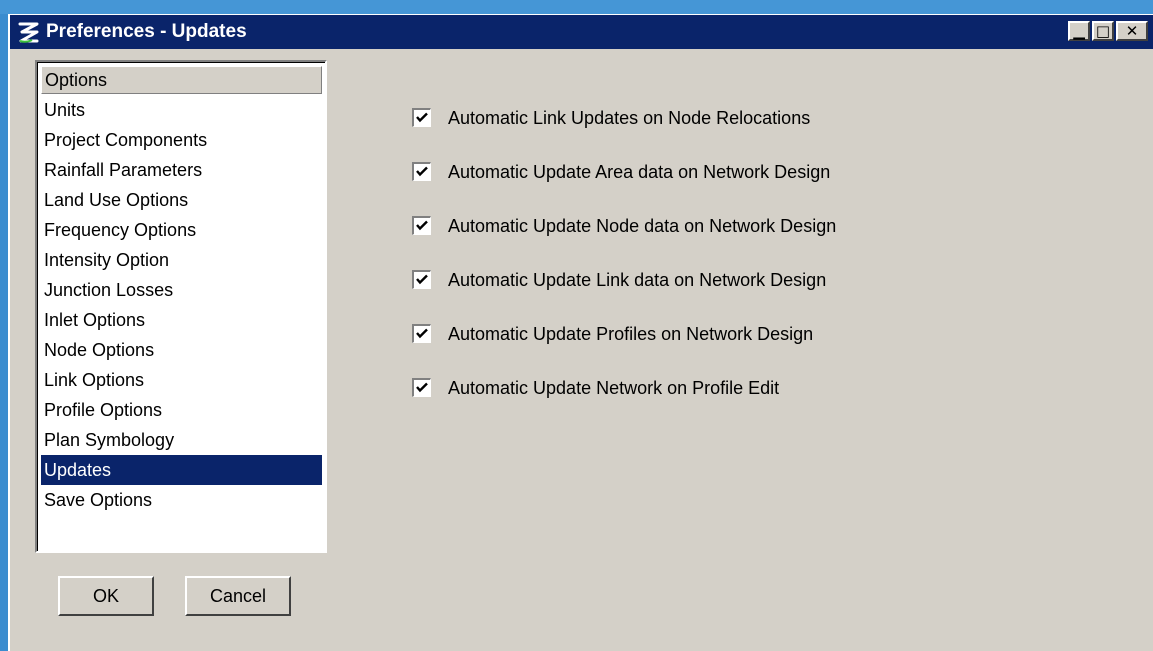  Describe the element at coordinates (181, 260) in the screenshot. I see `list-item-intensity-option: Intensity Option` at that location.